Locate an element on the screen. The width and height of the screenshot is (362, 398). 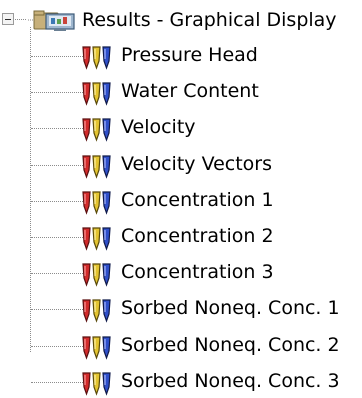
tree-item: Concentration 3 is located at coordinates (181, 272).